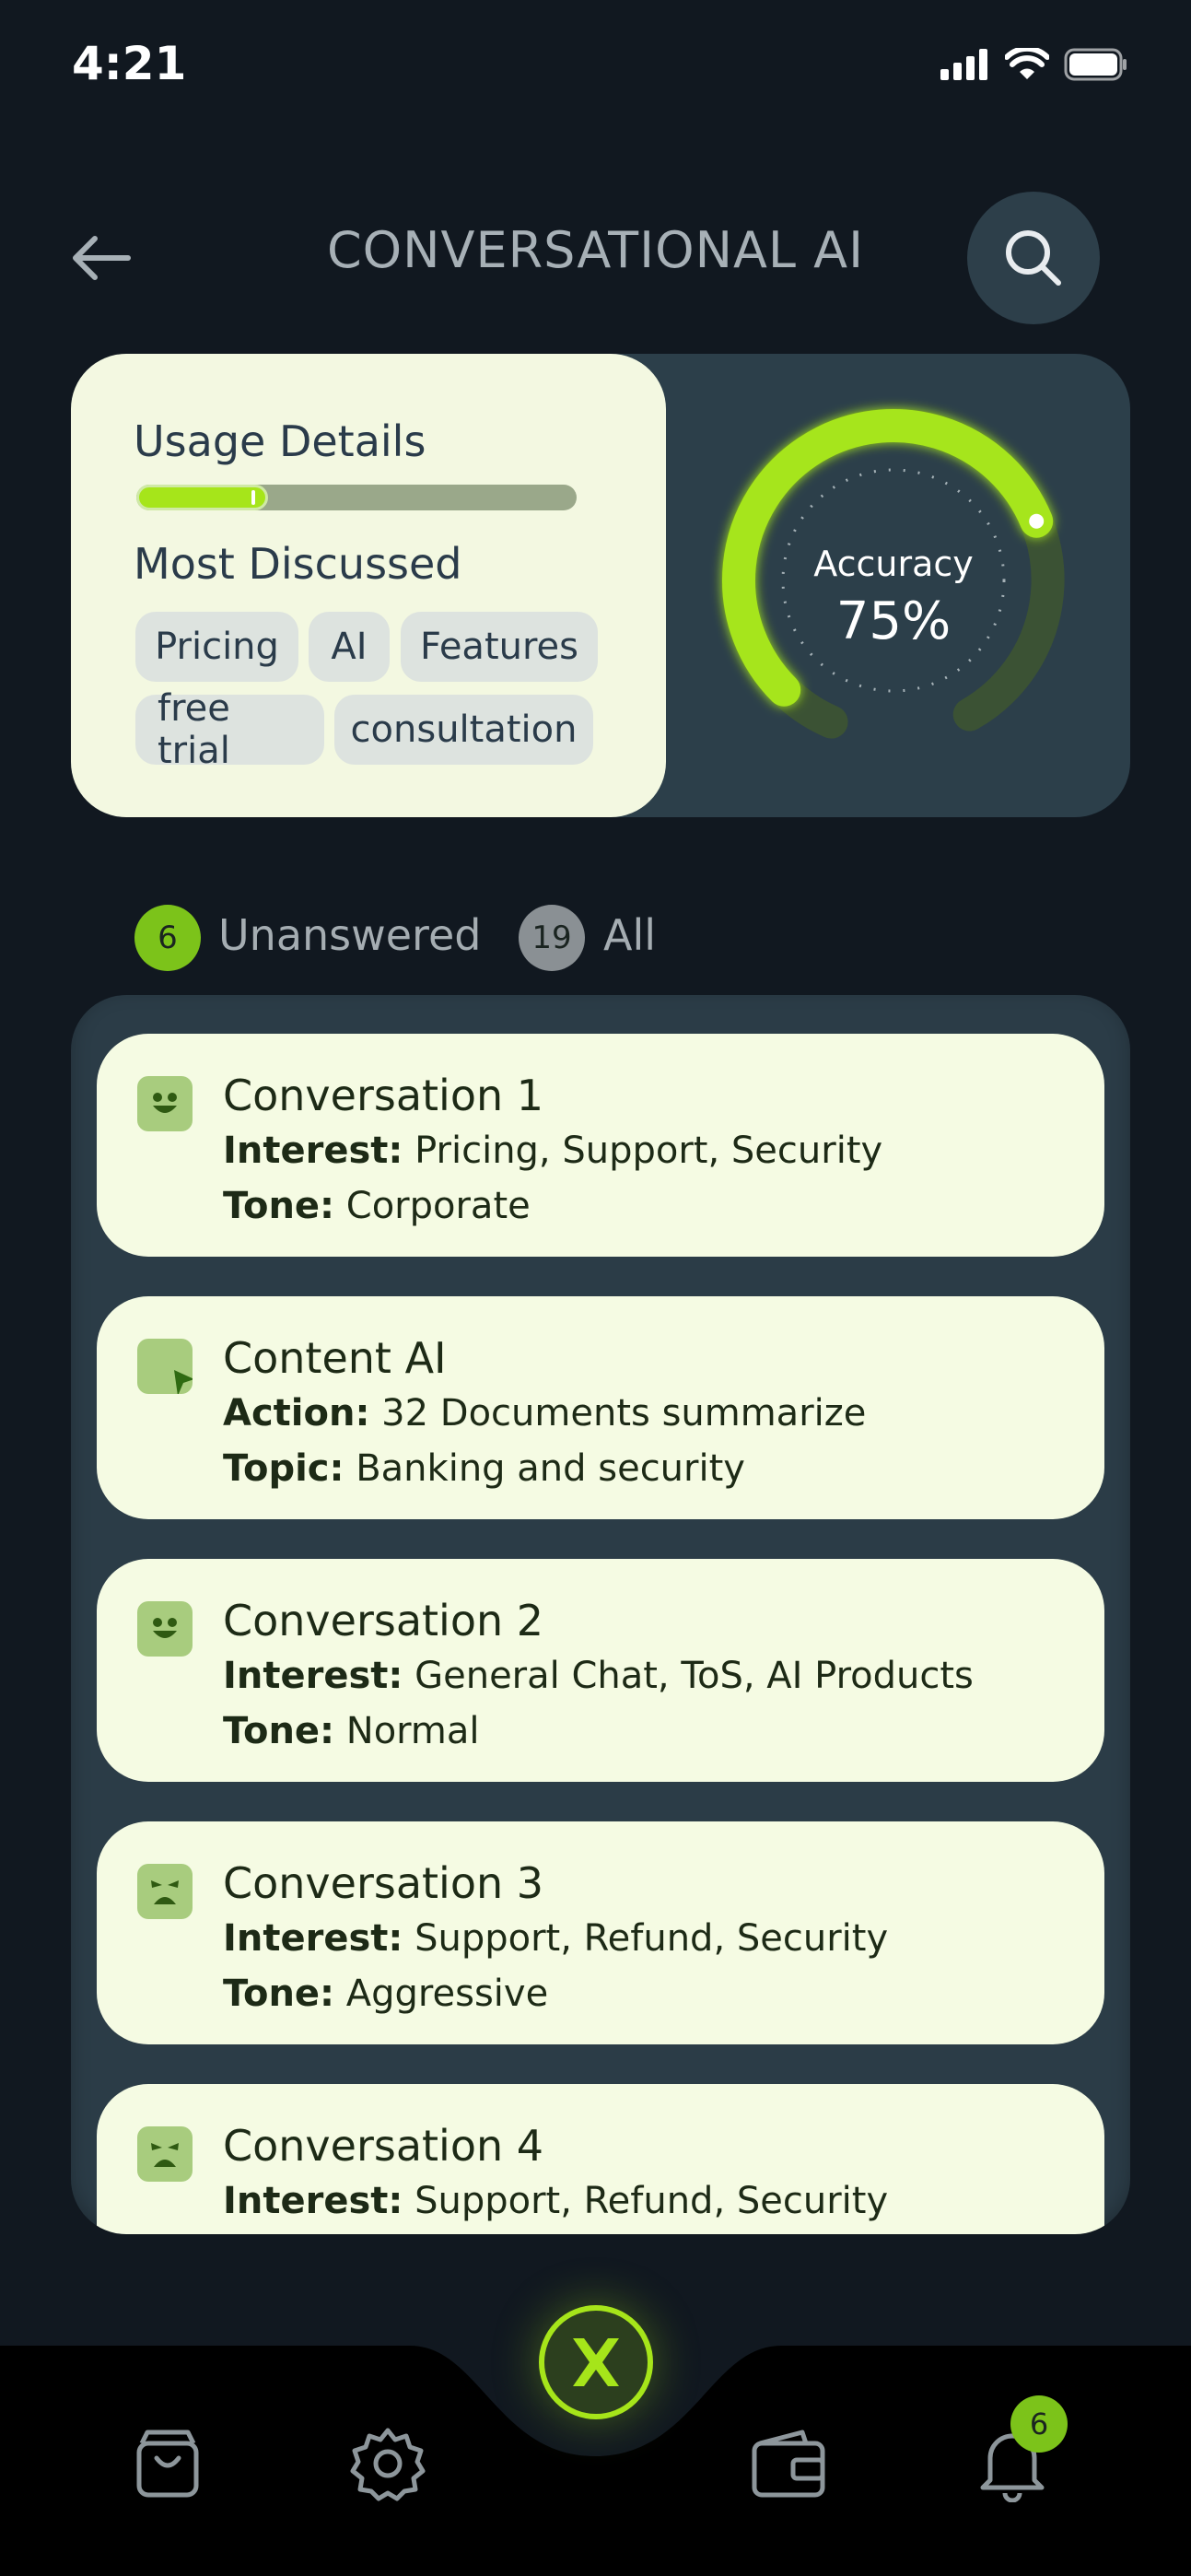 The width and height of the screenshot is (1191, 2576). What do you see at coordinates (629, 935) in the screenshot?
I see `tab-all: All` at bounding box center [629, 935].